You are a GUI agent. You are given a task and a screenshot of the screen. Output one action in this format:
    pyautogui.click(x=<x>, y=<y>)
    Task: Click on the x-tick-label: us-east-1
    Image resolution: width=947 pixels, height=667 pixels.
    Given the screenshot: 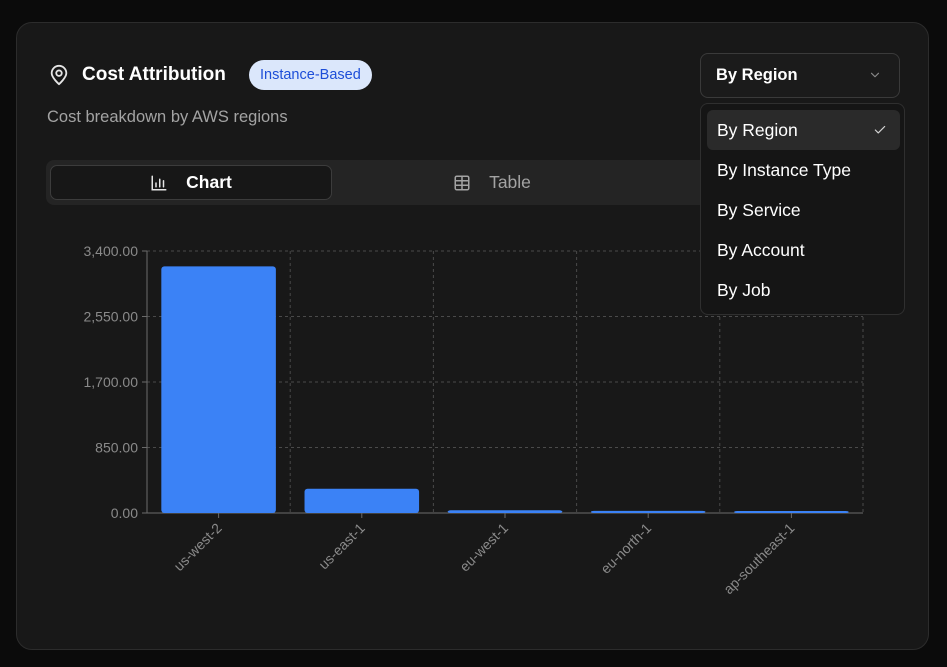 What is the action you would take?
    pyautogui.click(x=341, y=546)
    